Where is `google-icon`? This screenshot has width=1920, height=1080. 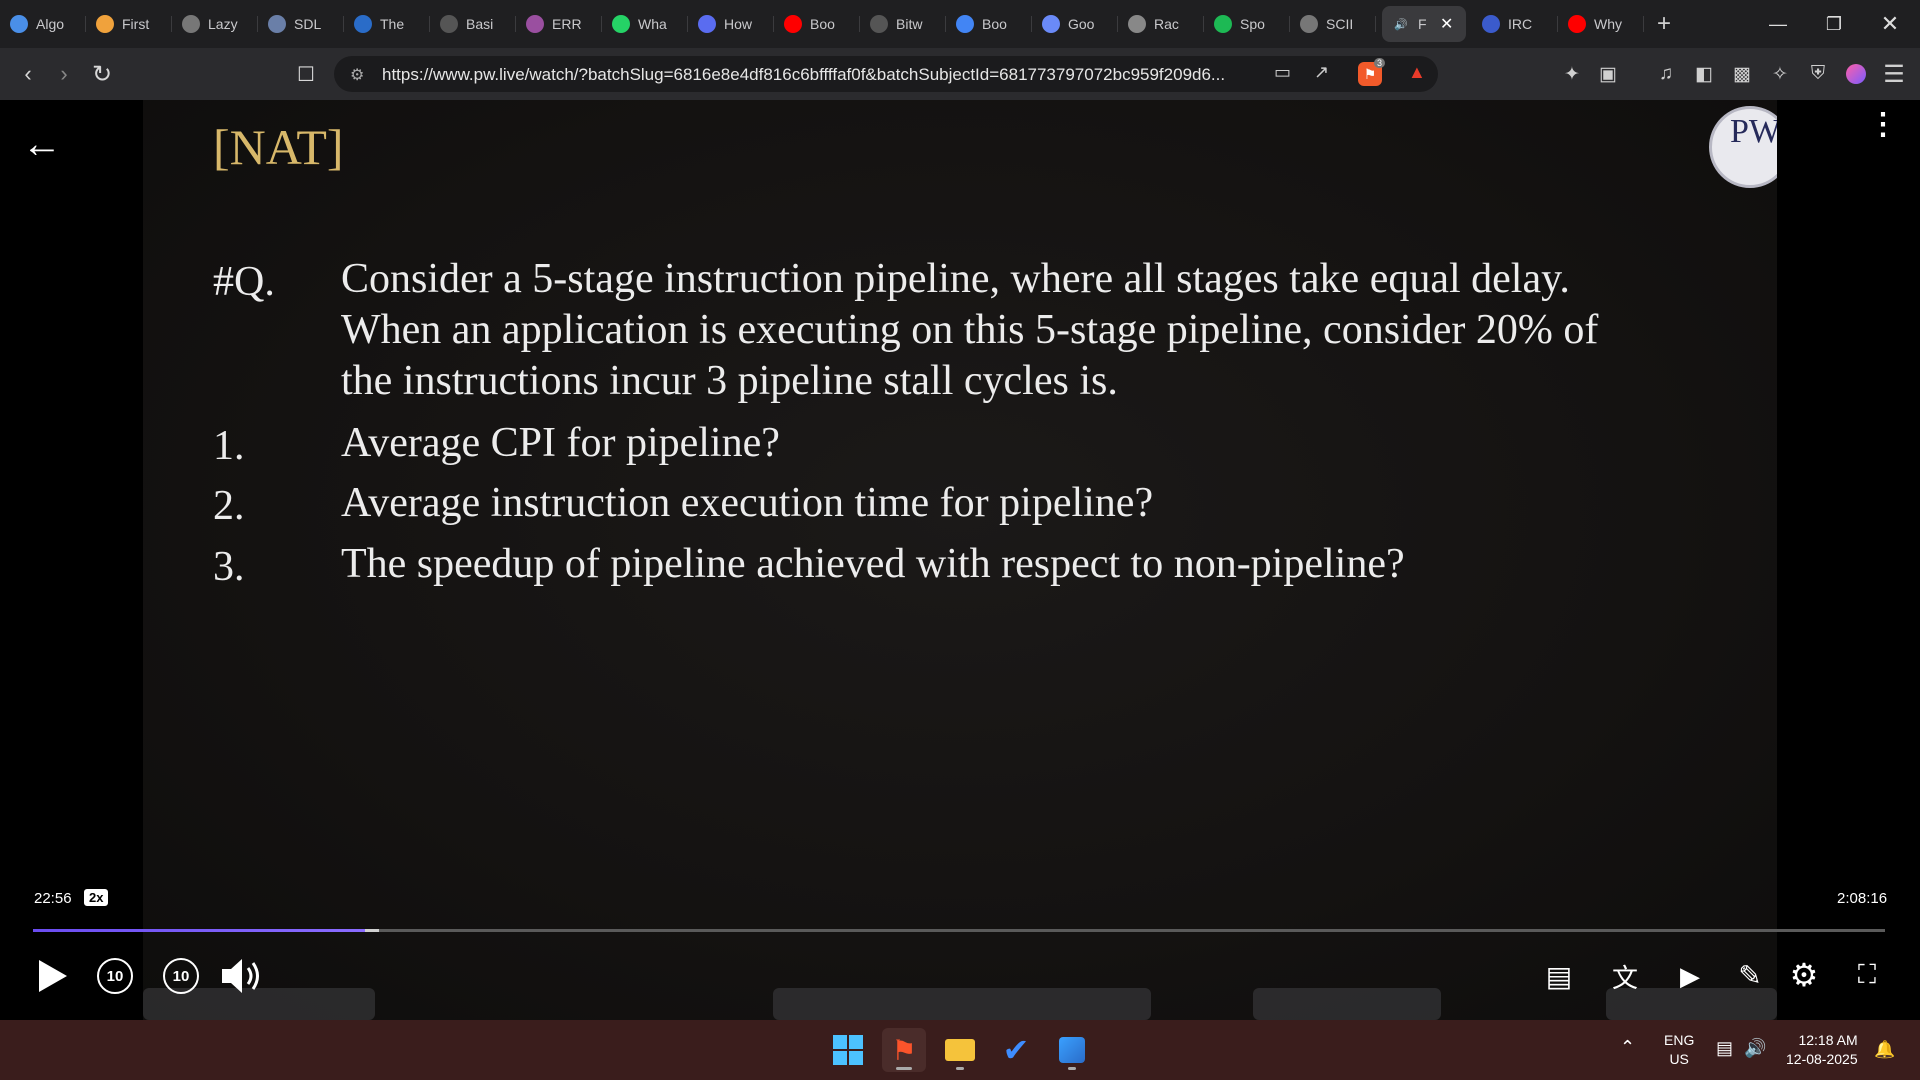
google-icon is located at coordinates (965, 24).